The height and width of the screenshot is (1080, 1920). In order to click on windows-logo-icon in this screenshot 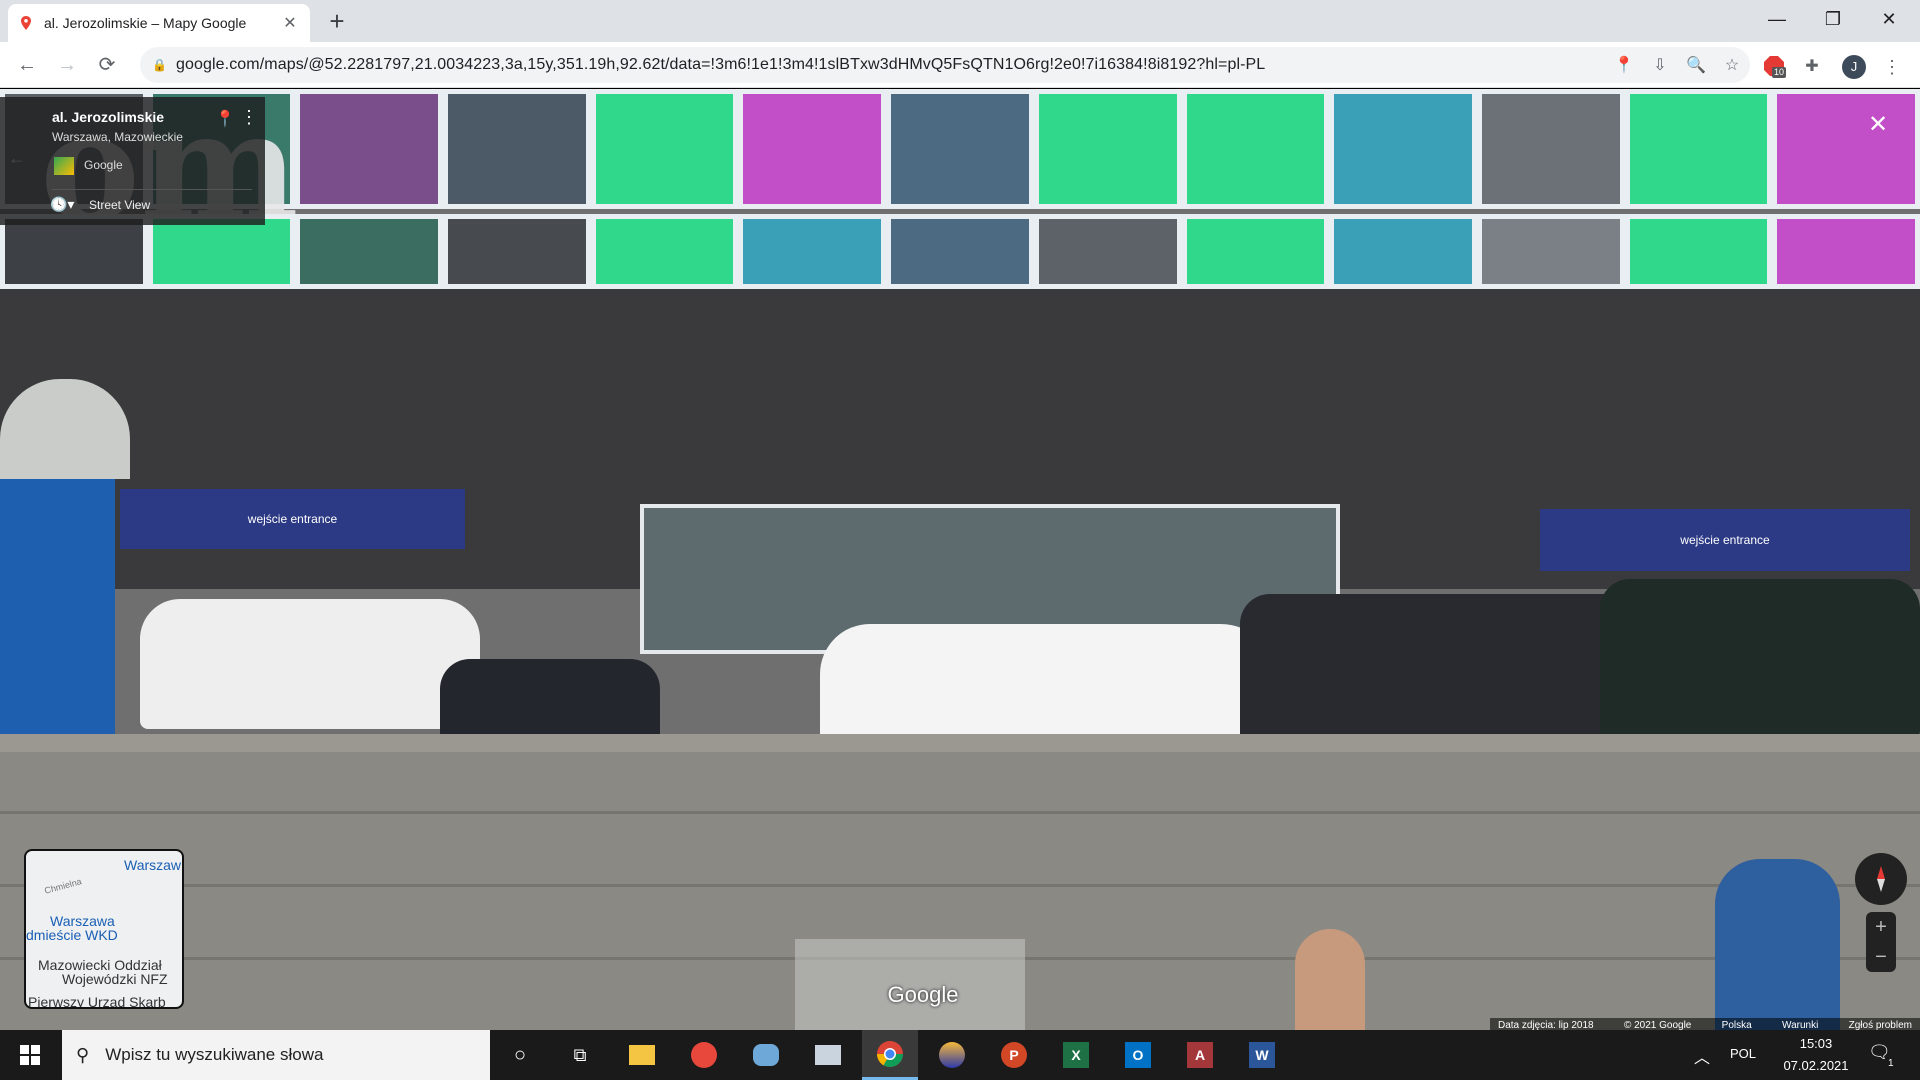, I will do `click(30, 1055)`.